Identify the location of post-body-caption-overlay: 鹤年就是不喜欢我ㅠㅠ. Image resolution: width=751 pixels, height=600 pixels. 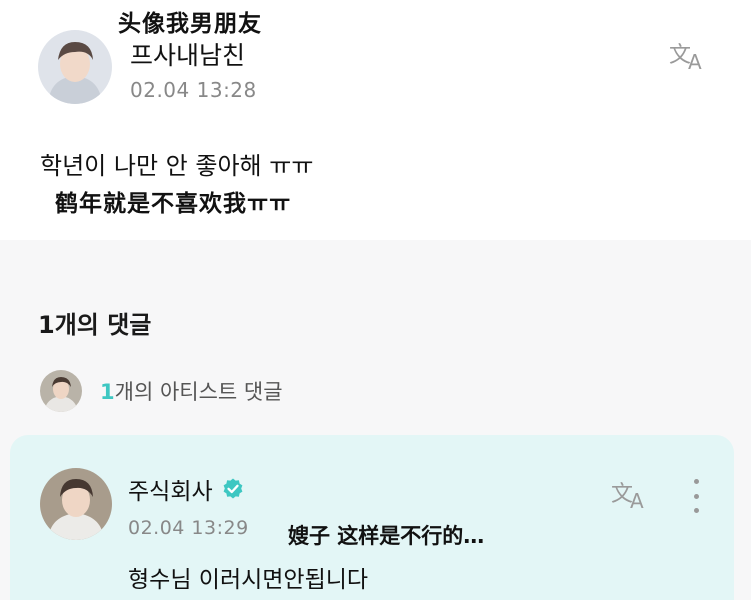
(173, 204).